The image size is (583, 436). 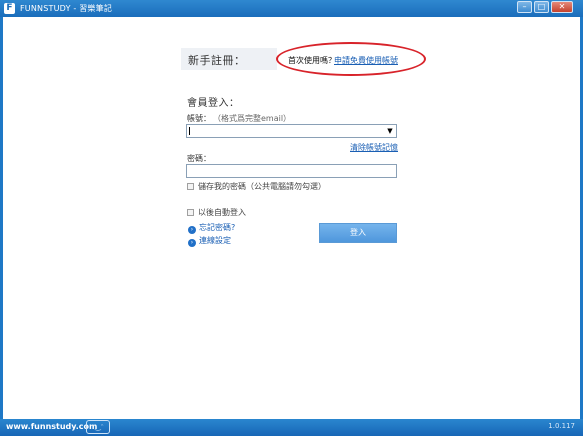 I want to click on highlight-ellipse, so click(x=351, y=59).